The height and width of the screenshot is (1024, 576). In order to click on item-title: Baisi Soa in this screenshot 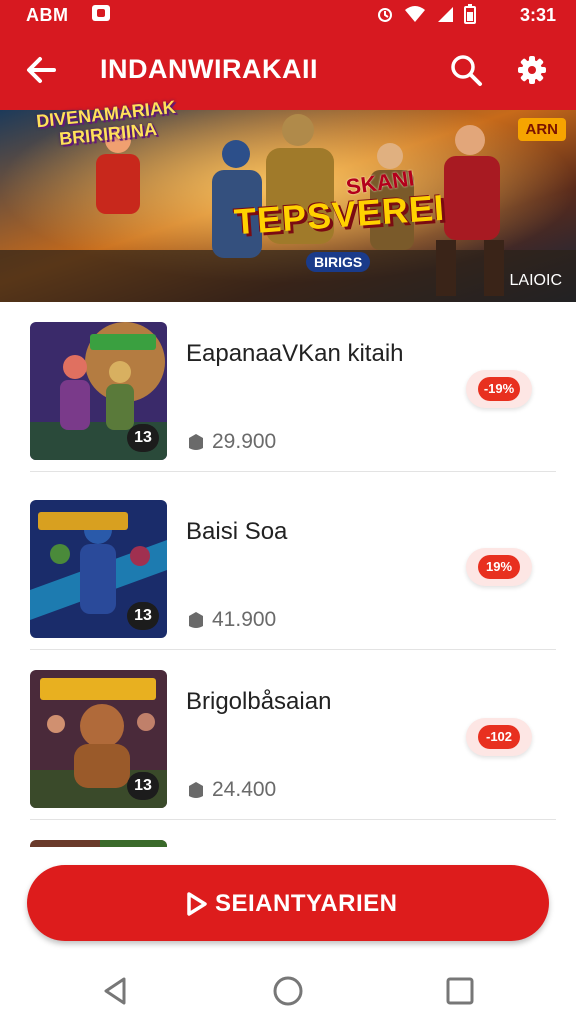, I will do `click(237, 531)`.